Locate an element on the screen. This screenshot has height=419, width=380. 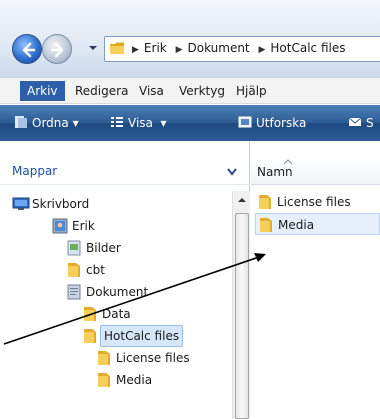
user-folder-icon is located at coordinates (60, 226).